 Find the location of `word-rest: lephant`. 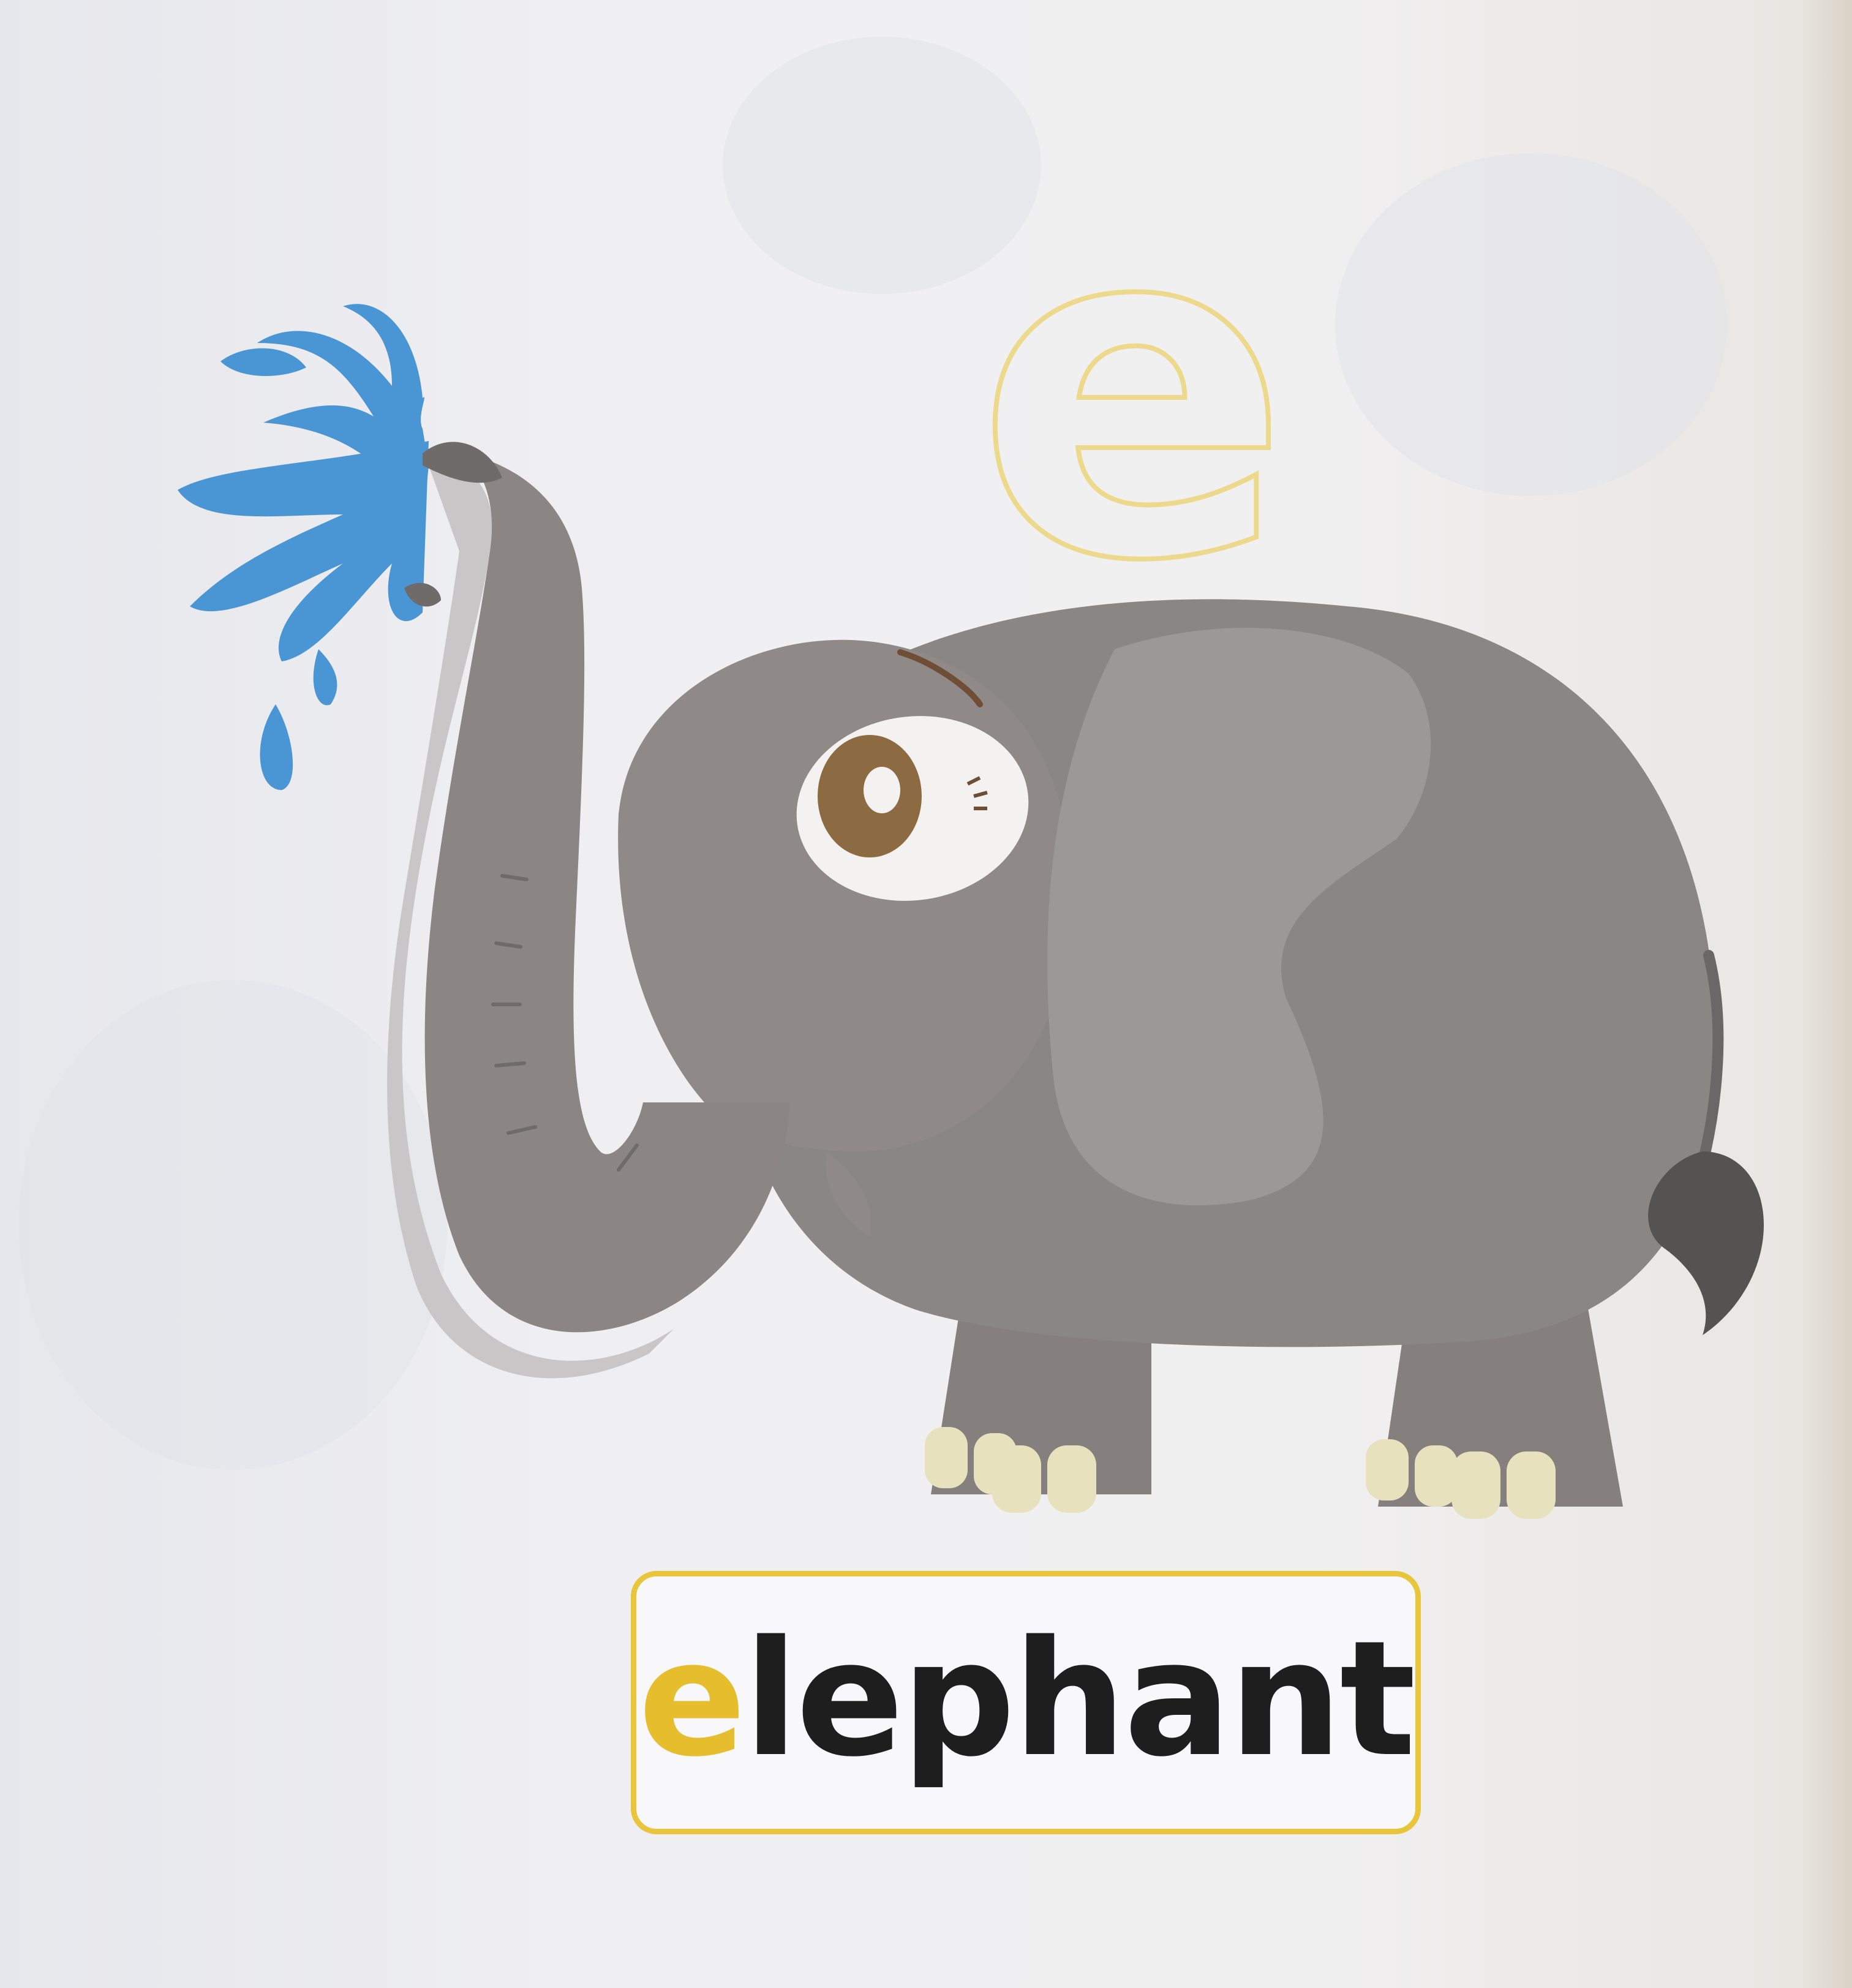

word-rest: lephant is located at coordinates (1079, 1700).